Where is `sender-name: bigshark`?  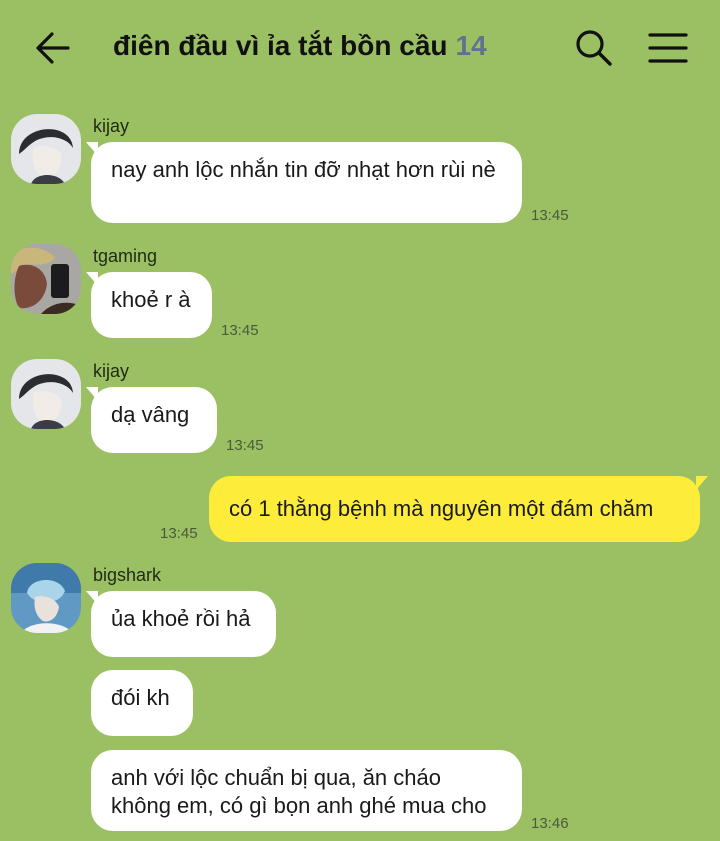
sender-name: bigshark is located at coordinates (127, 575).